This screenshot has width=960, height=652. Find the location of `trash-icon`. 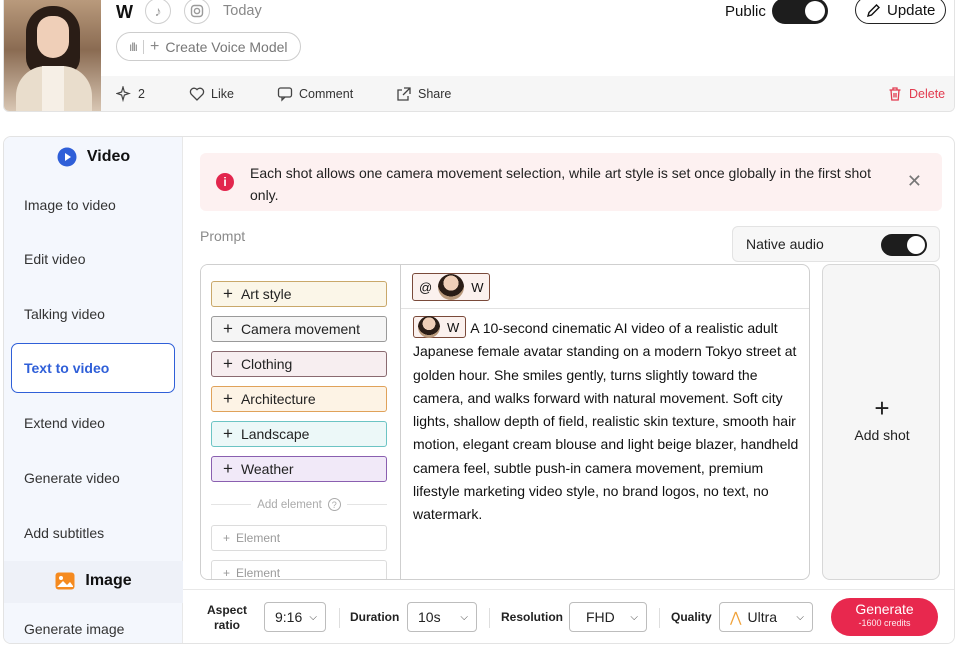

trash-icon is located at coordinates (895, 94).